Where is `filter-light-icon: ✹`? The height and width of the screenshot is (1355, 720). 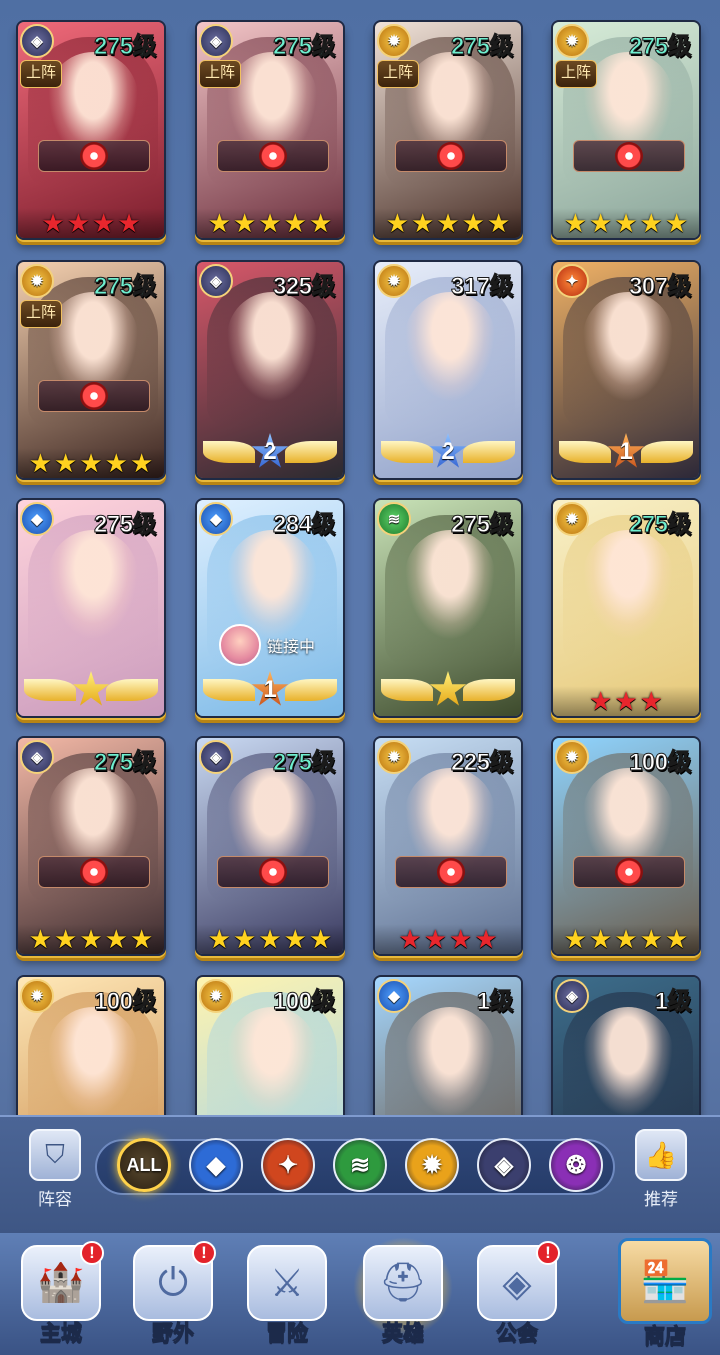 filter-light-icon: ✹ is located at coordinates (432, 1165).